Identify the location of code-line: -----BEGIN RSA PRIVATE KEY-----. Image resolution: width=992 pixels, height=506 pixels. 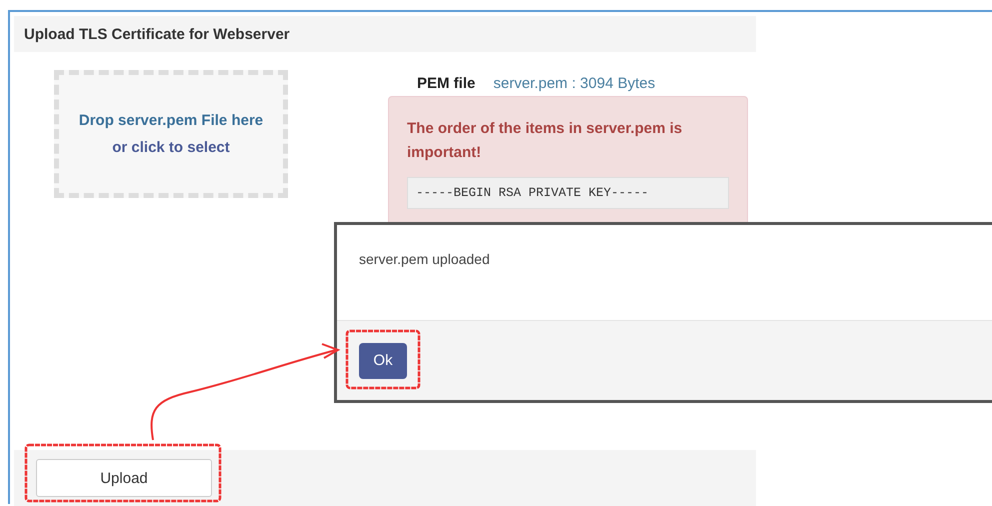
(532, 193).